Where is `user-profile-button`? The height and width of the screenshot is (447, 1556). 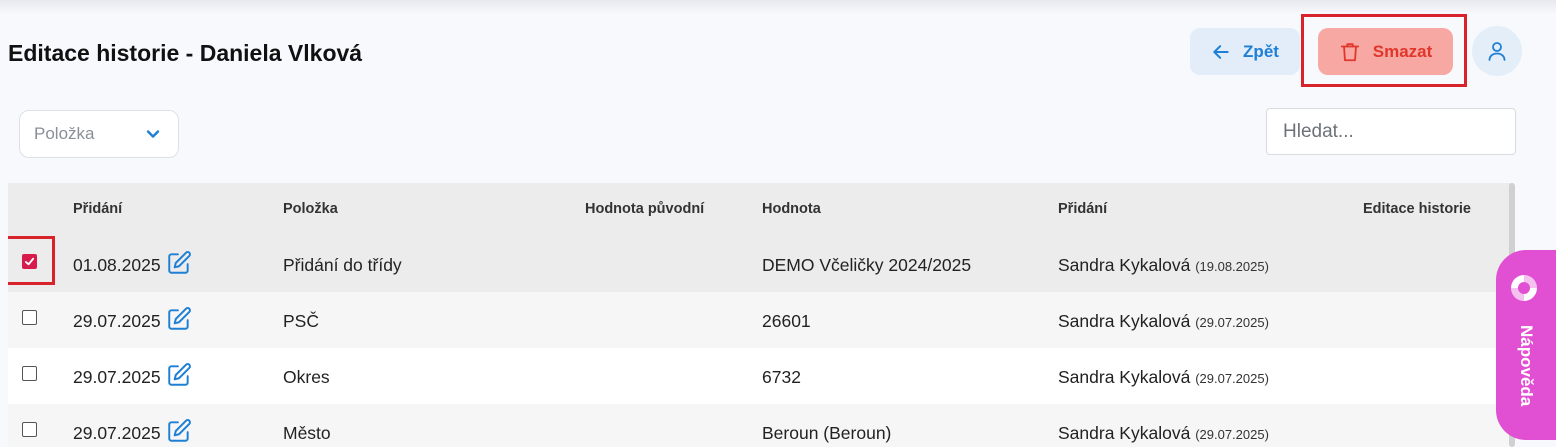 user-profile-button is located at coordinates (1497, 51).